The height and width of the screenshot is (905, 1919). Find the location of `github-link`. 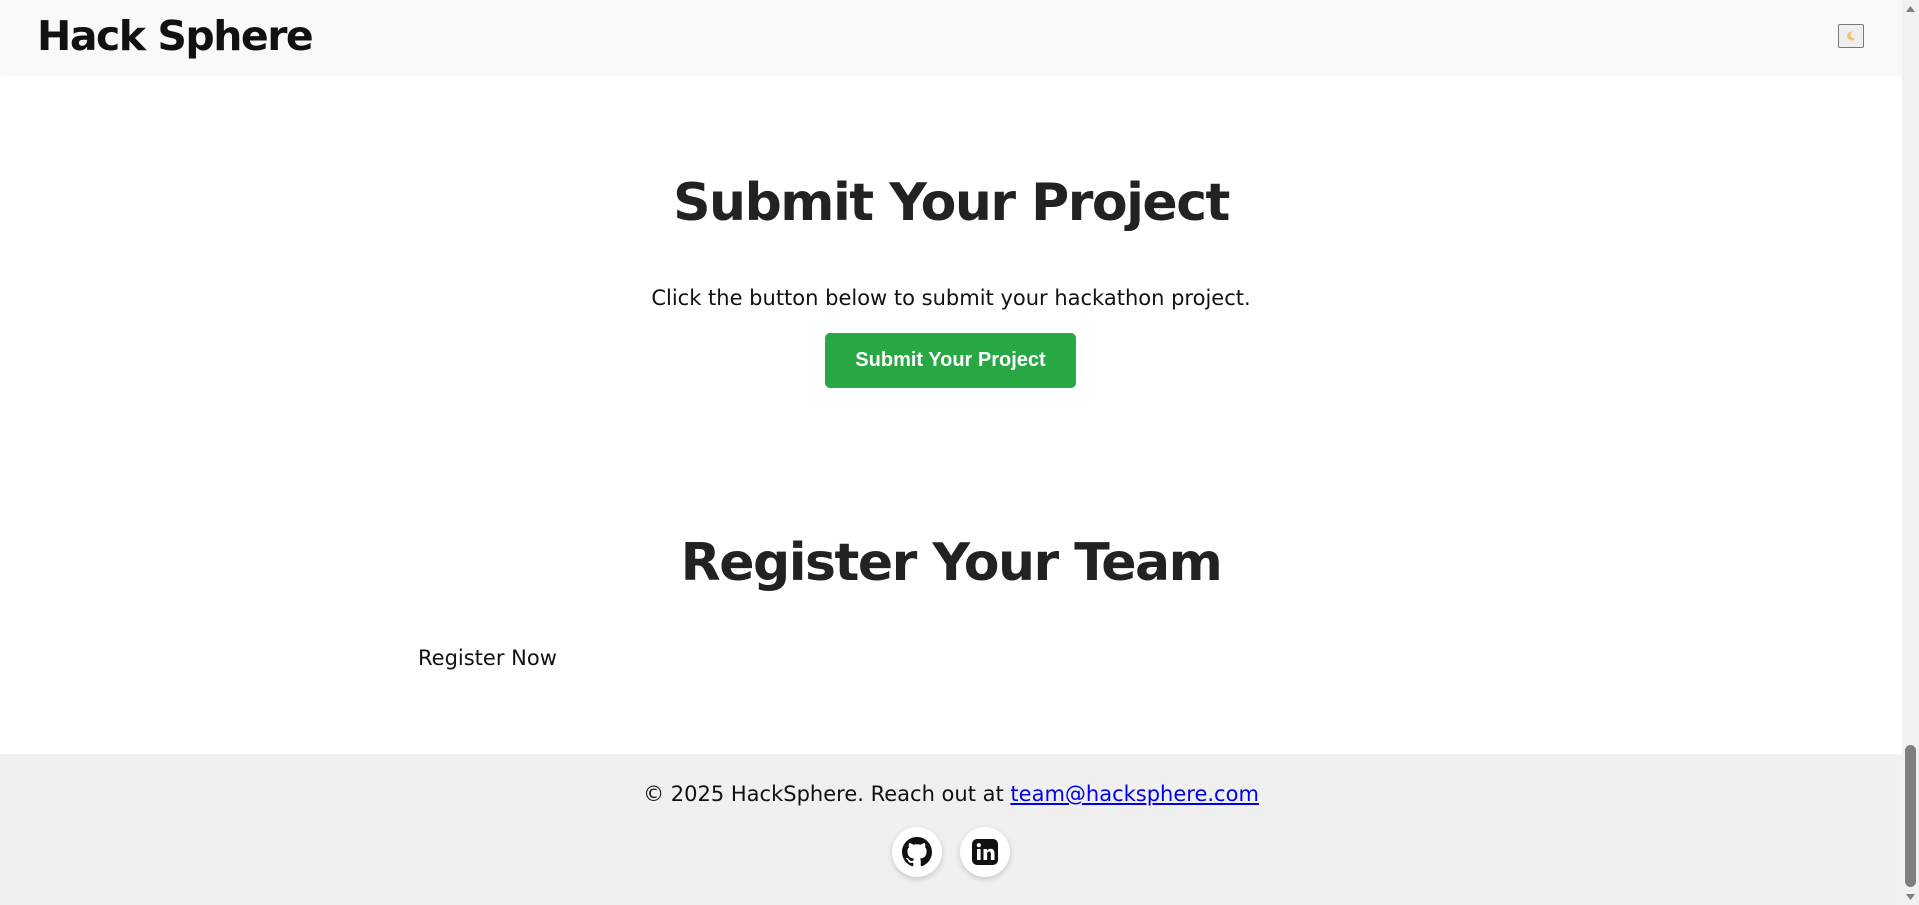

github-link is located at coordinates (917, 852).